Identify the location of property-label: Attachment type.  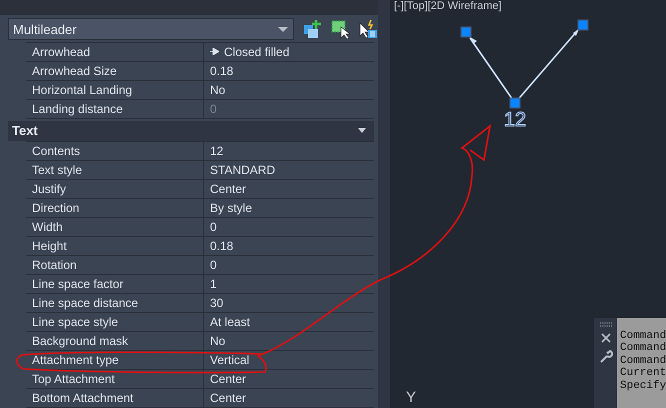
(75, 360).